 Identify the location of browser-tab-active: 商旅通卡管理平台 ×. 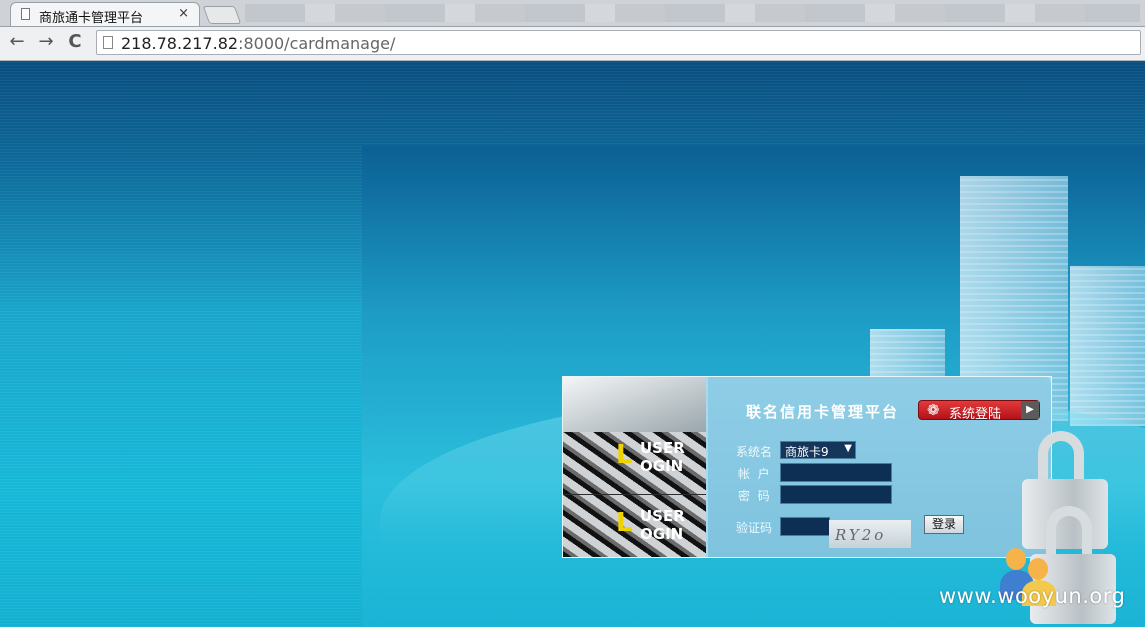
(105, 14).